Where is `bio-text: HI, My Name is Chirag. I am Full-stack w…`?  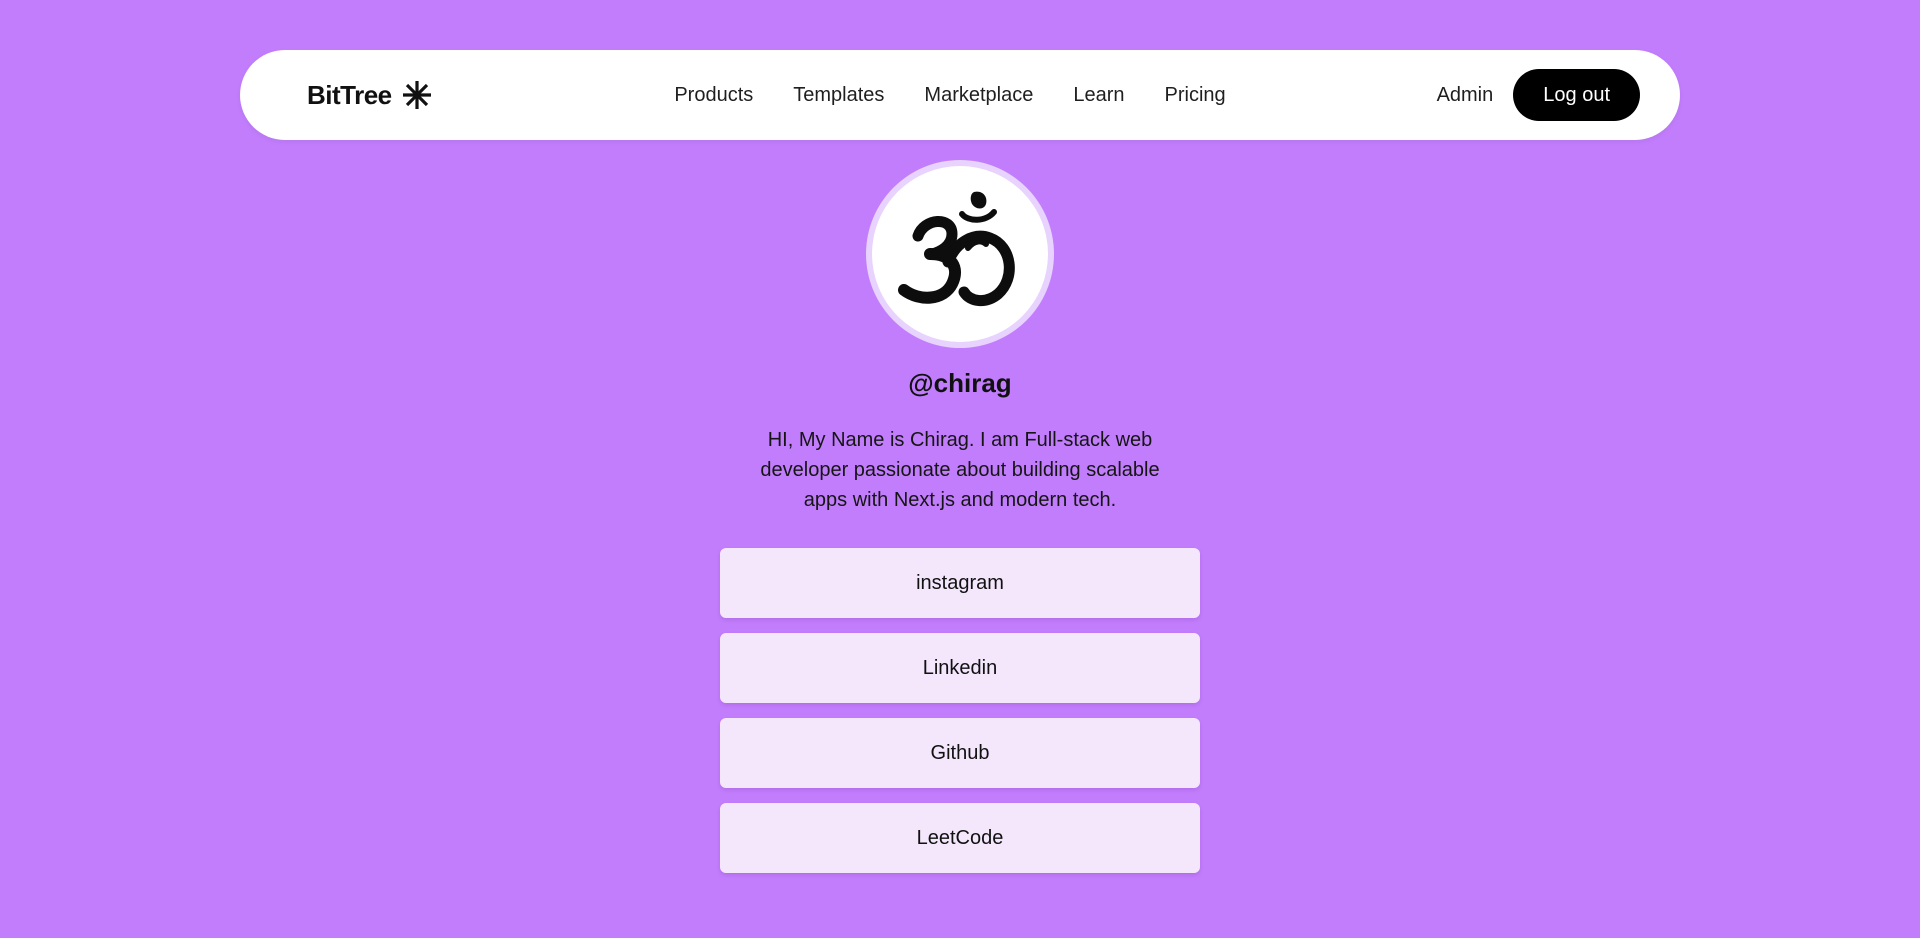 bio-text: HI, My Name is Chirag. I am Full-stack w… is located at coordinates (960, 470).